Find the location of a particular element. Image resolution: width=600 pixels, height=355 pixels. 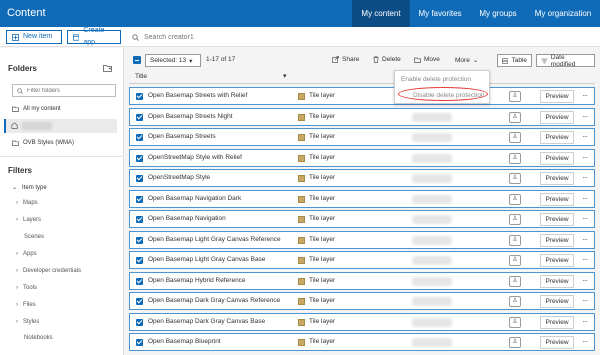

item-title: Open Basemap Light Gray Canvas Reference is located at coordinates (214, 239).